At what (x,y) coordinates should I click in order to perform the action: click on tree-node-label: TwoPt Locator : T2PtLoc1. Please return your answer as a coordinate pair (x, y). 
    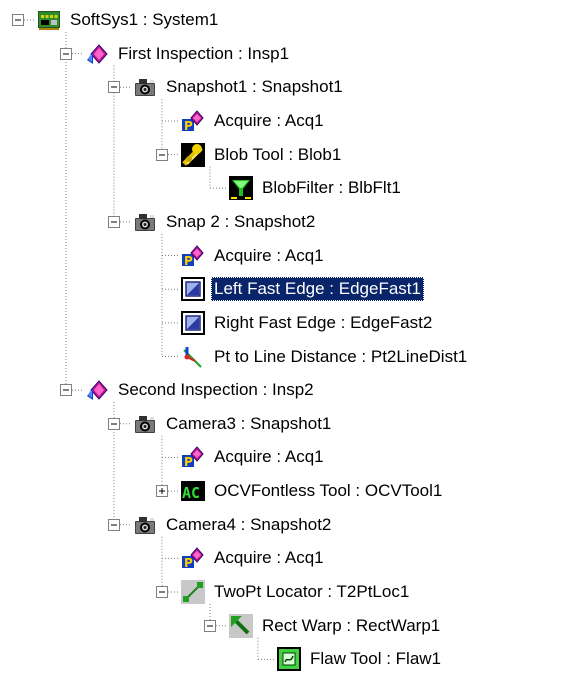
    Looking at the image, I should click on (311, 592).